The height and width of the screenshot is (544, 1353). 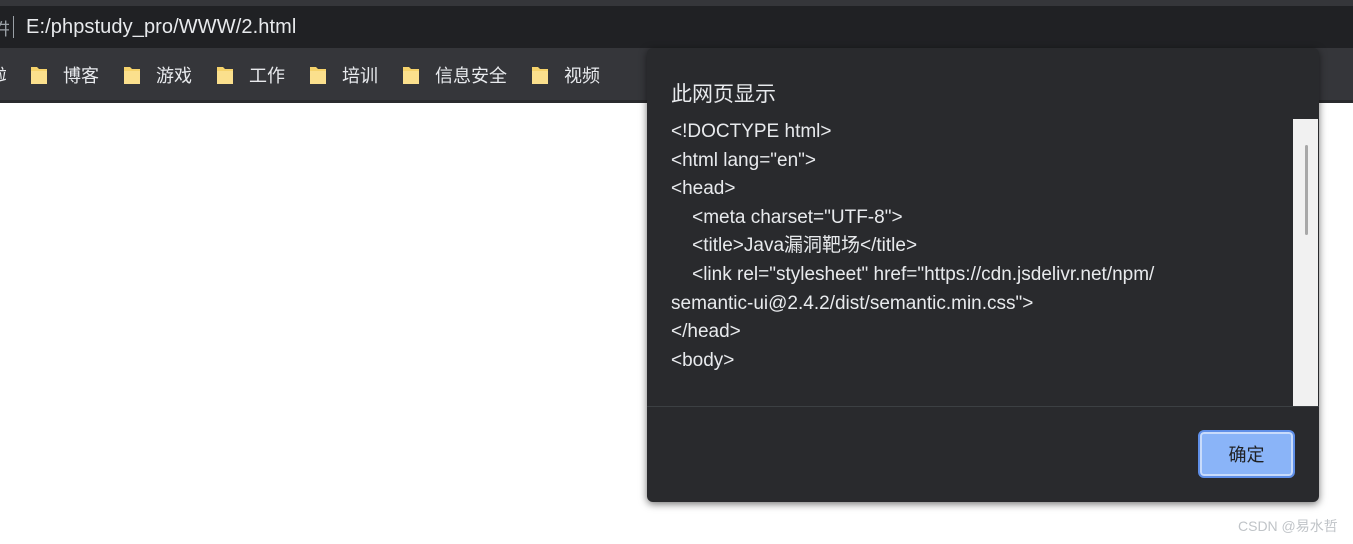 What do you see at coordinates (1306, 190) in the screenshot?
I see `scrollbar-thumb` at bounding box center [1306, 190].